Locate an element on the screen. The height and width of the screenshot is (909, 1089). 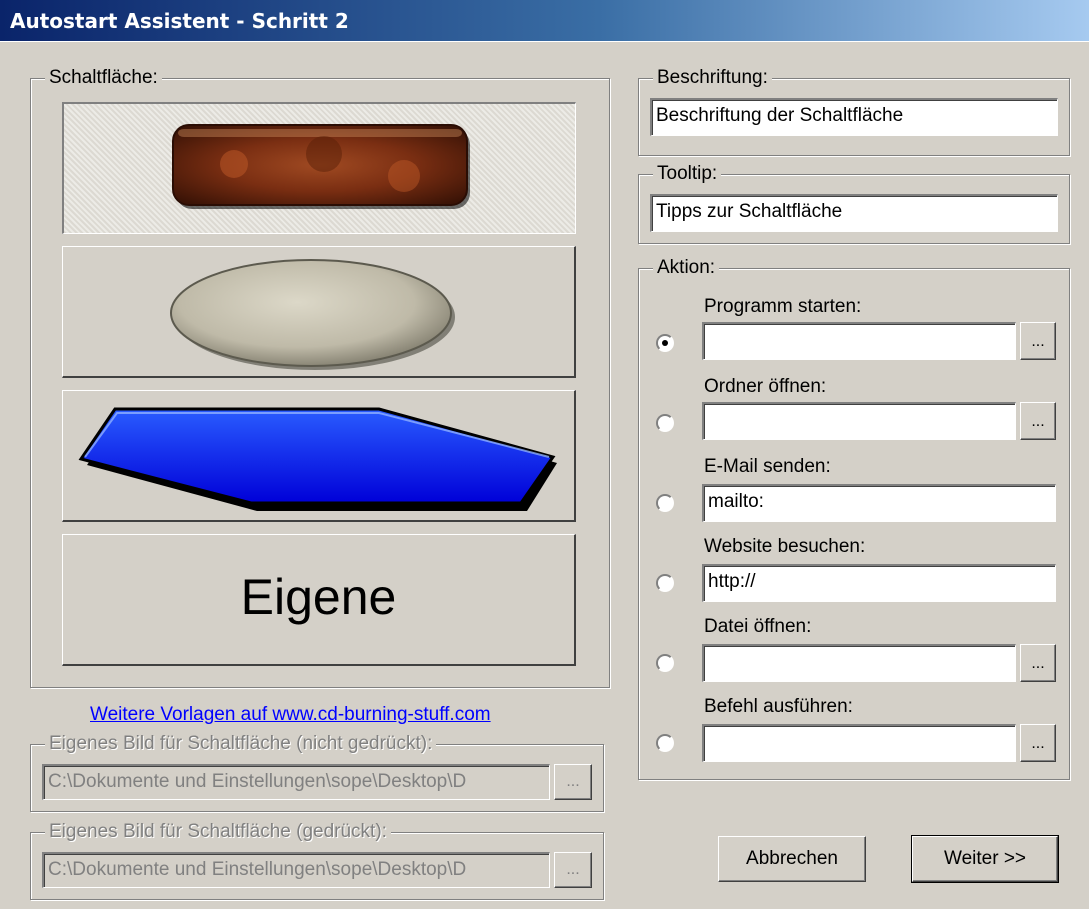
action-program-radio is located at coordinates (665, 343).